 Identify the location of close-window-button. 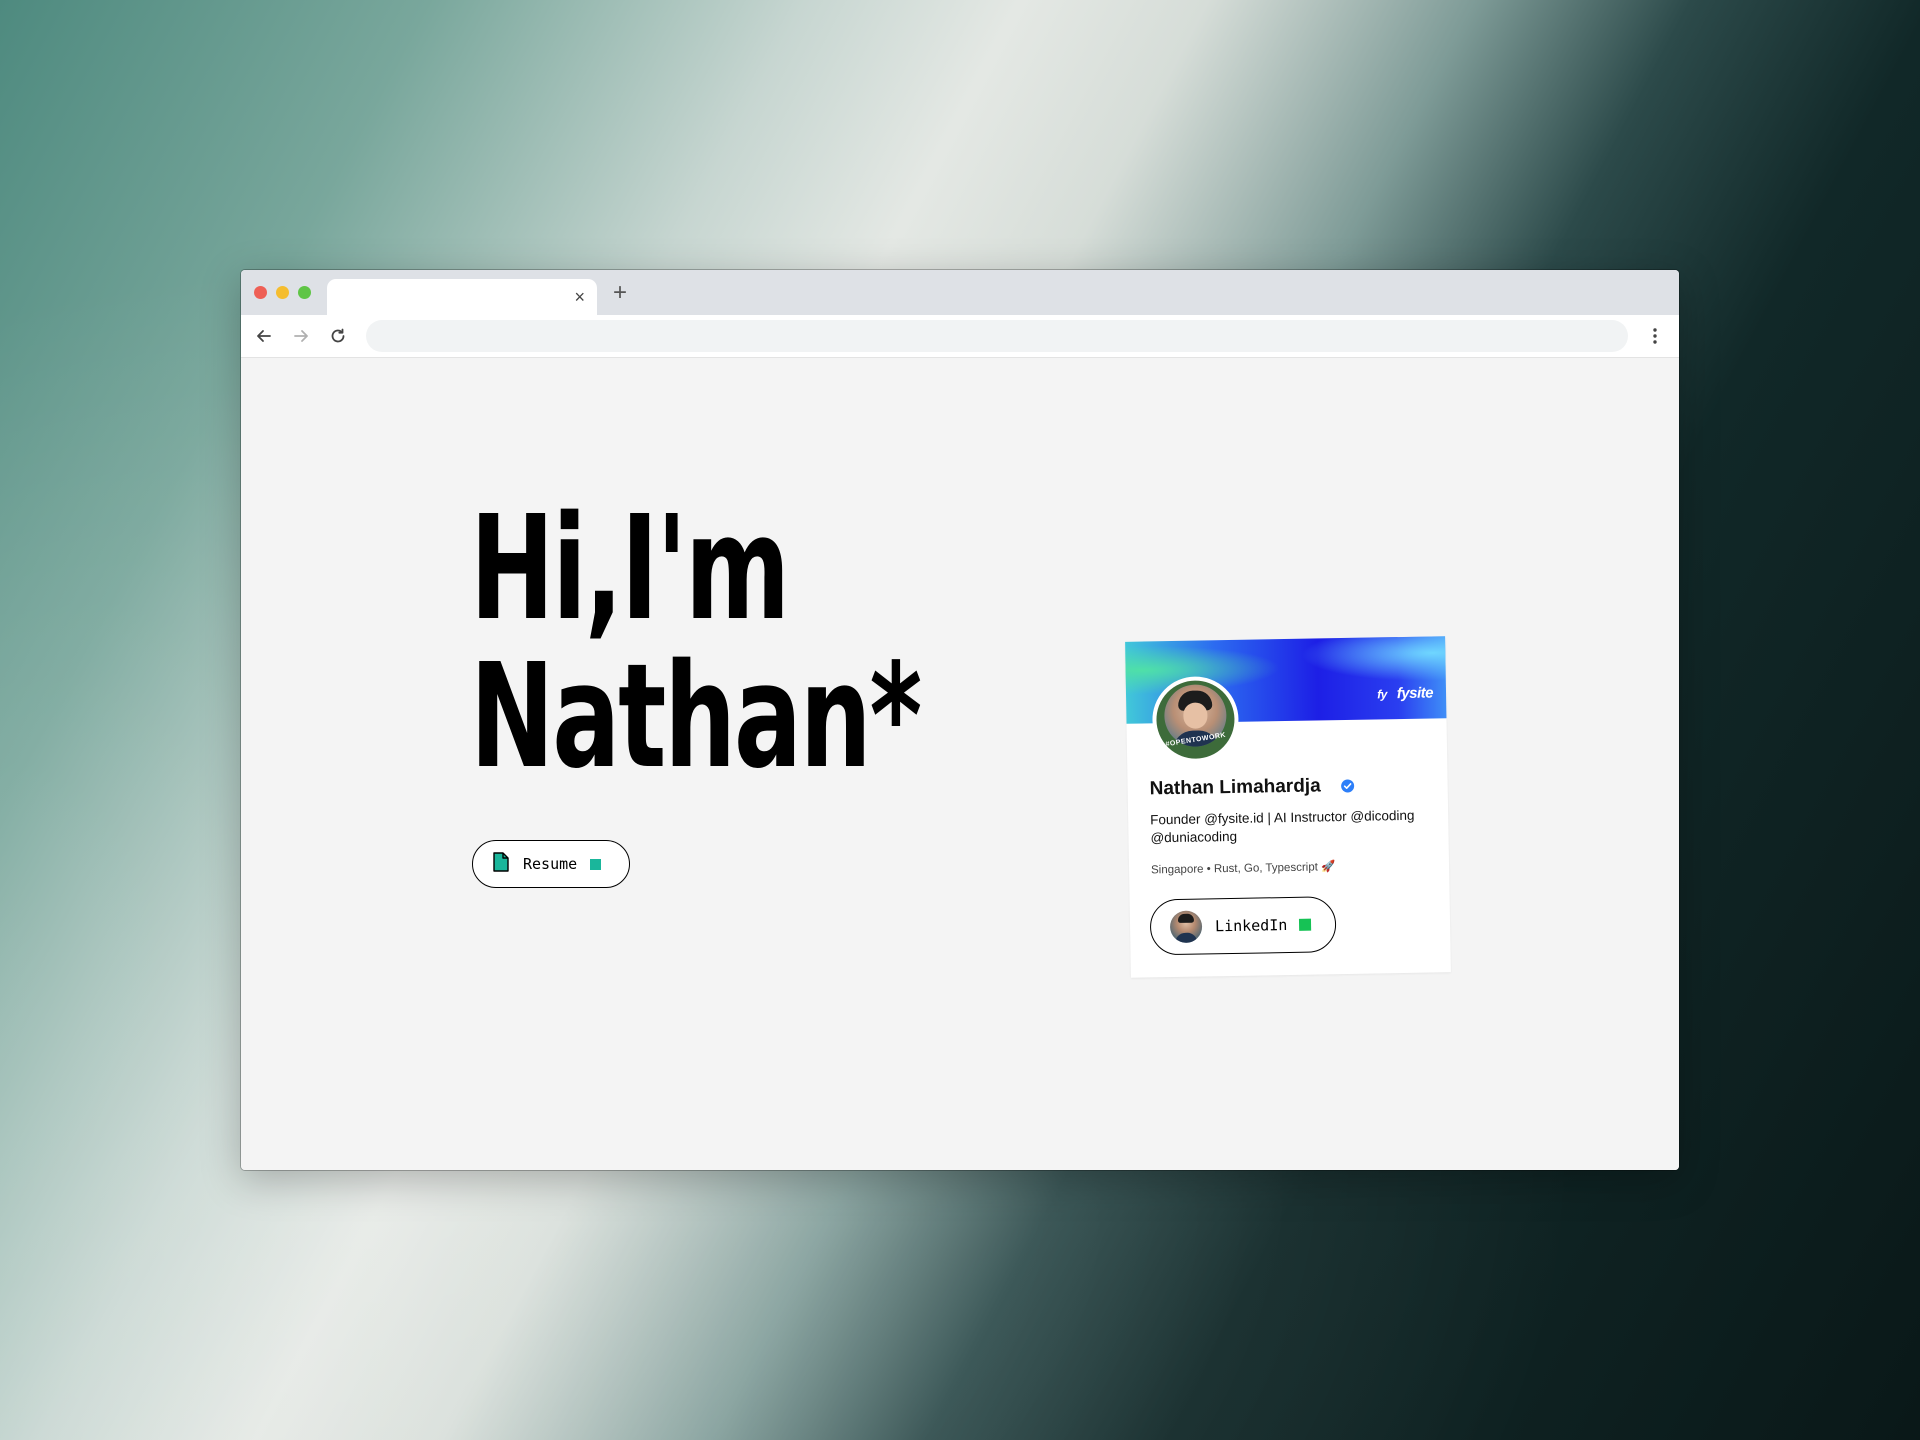
(260, 292).